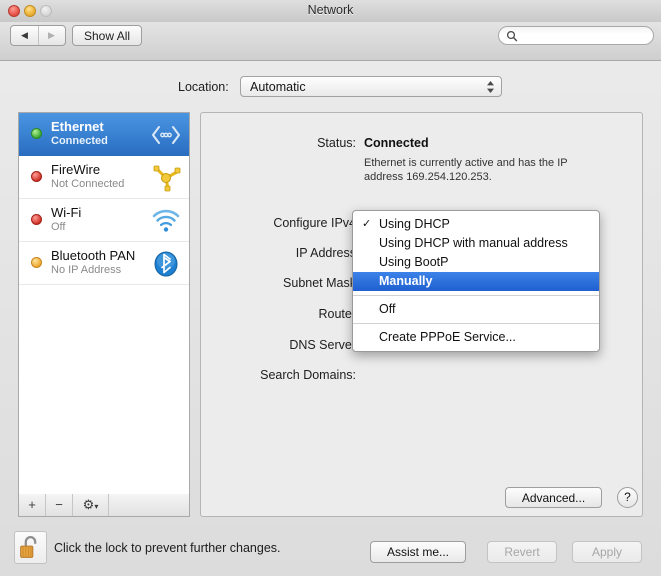 The width and height of the screenshot is (661, 576). Describe the element at coordinates (96, 506) in the screenshot. I see `chevron-down-icon: ▾` at that location.